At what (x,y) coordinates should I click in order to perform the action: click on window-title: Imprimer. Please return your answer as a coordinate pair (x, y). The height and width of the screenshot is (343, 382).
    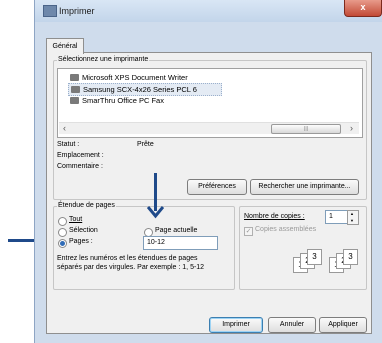
    Looking at the image, I should click on (77, 11).